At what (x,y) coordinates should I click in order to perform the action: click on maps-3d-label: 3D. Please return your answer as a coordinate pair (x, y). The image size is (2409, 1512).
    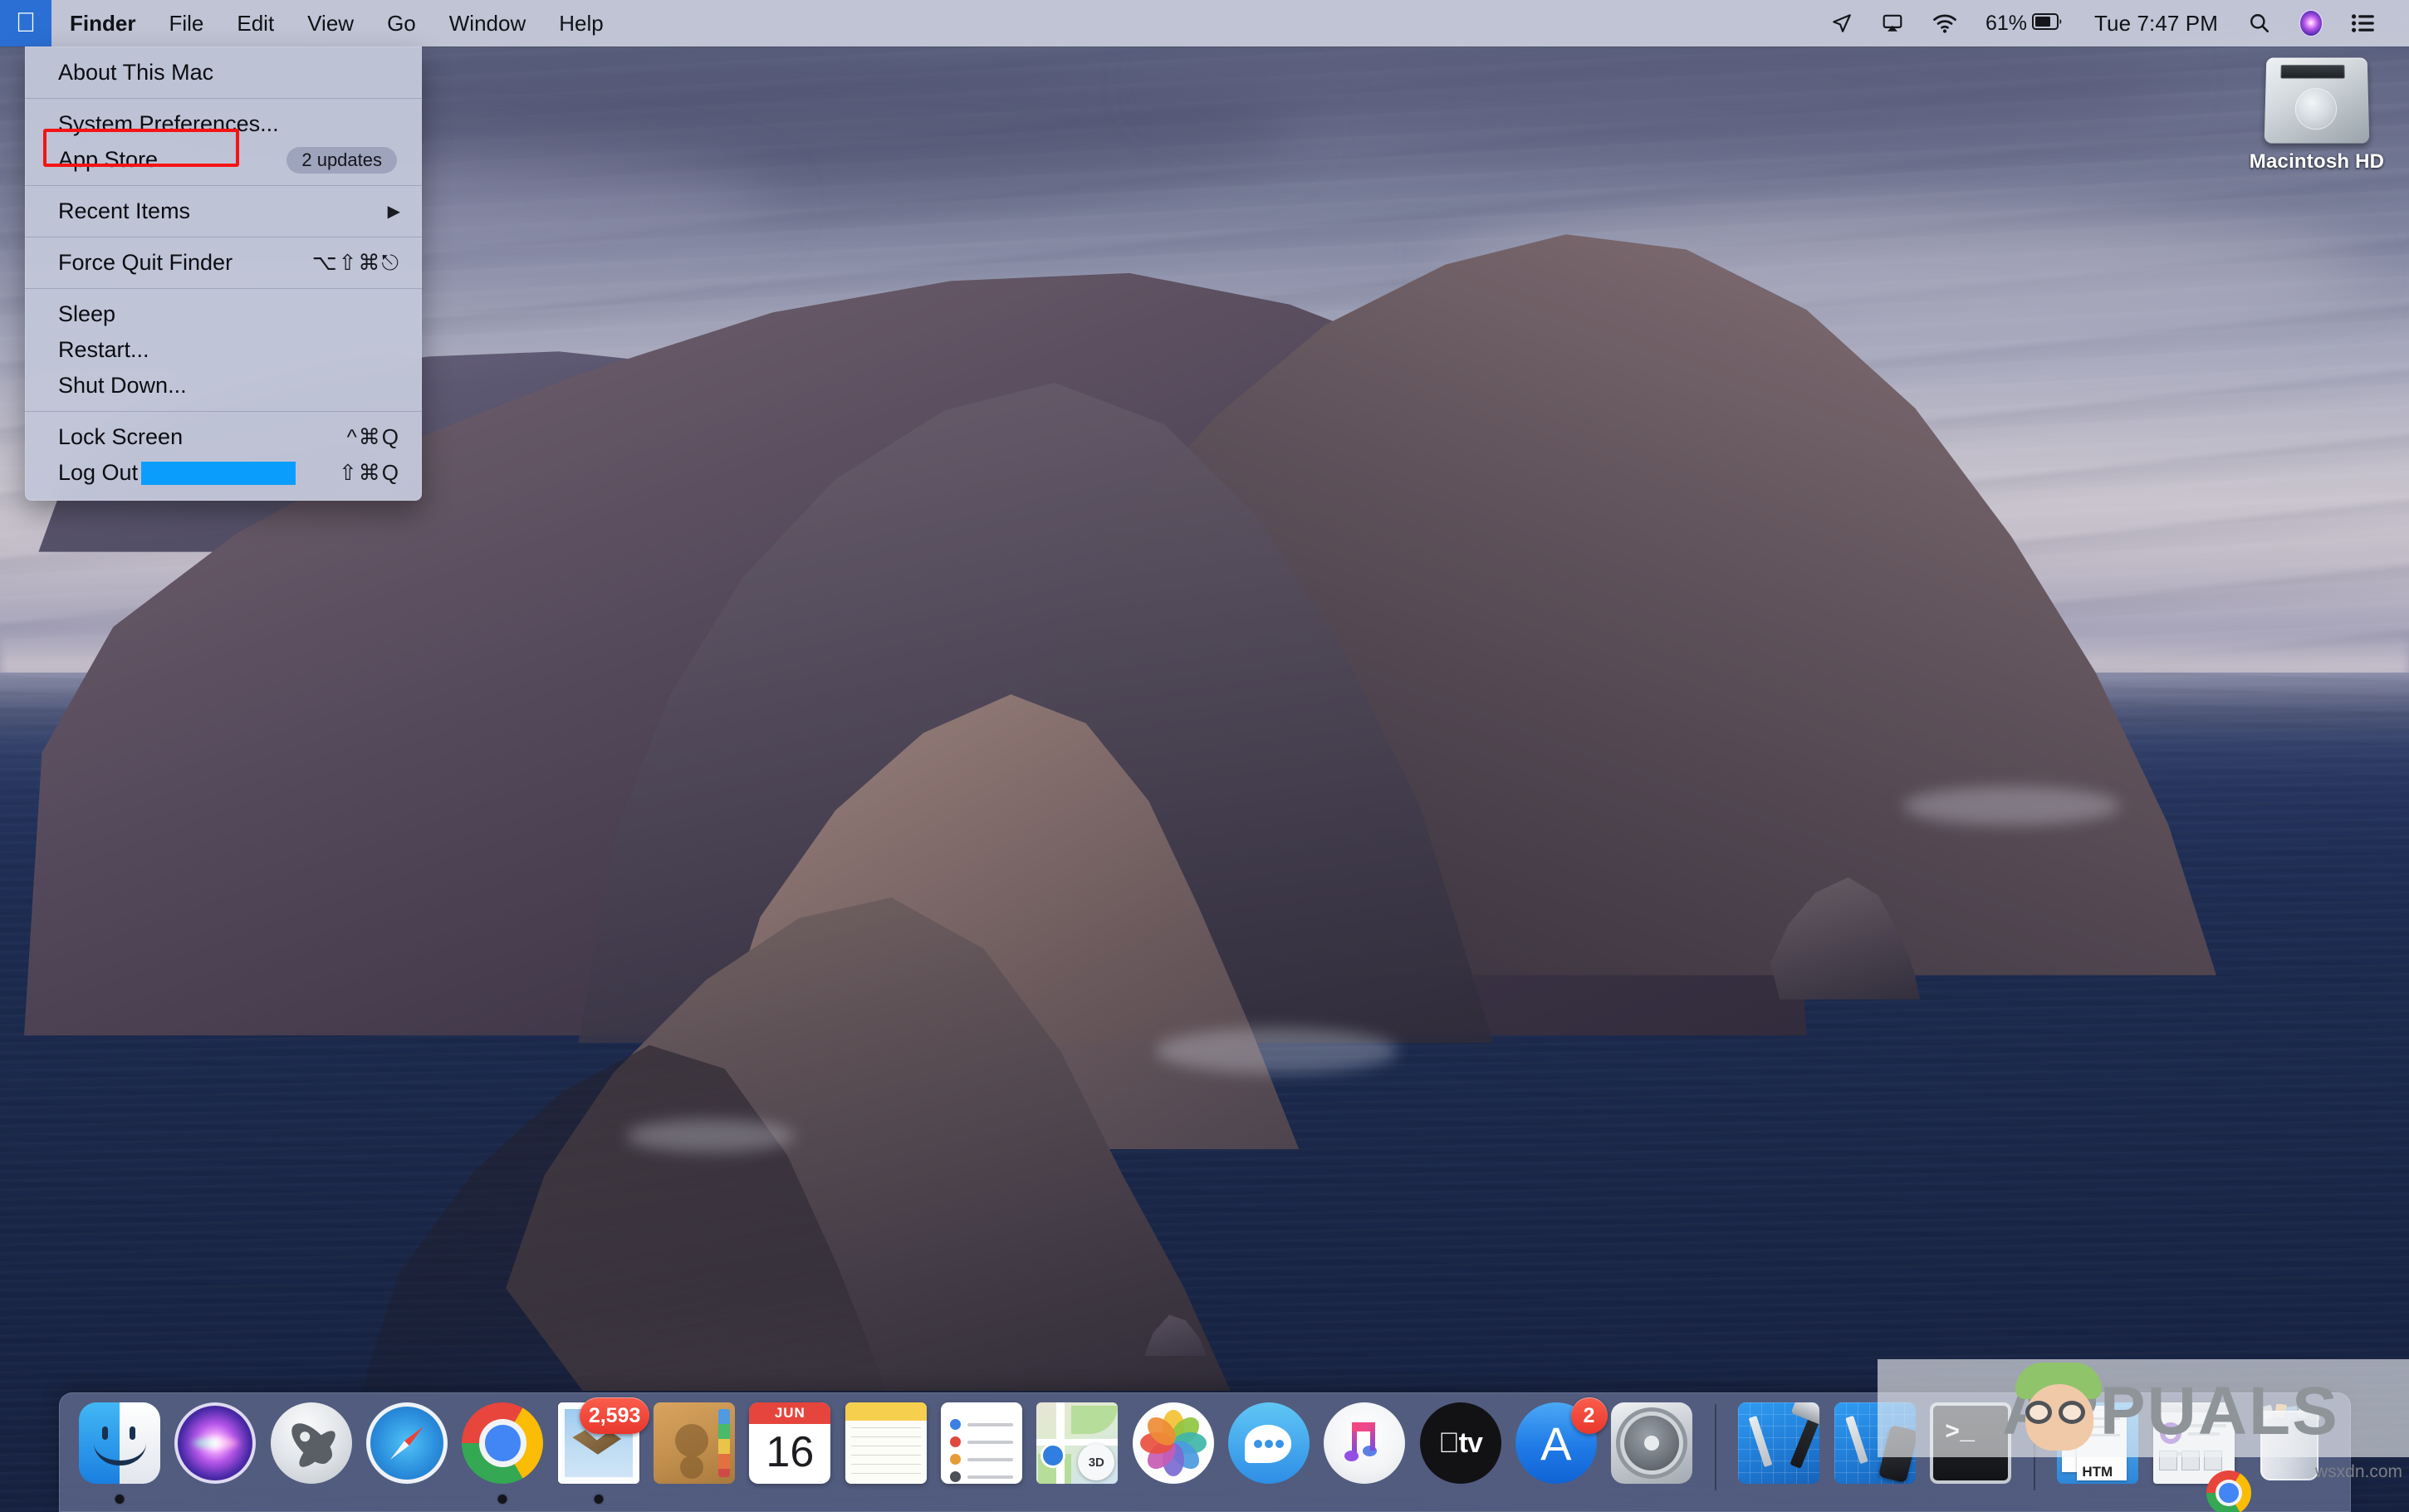
    Looking at the image, I should click on (1096, 1462).